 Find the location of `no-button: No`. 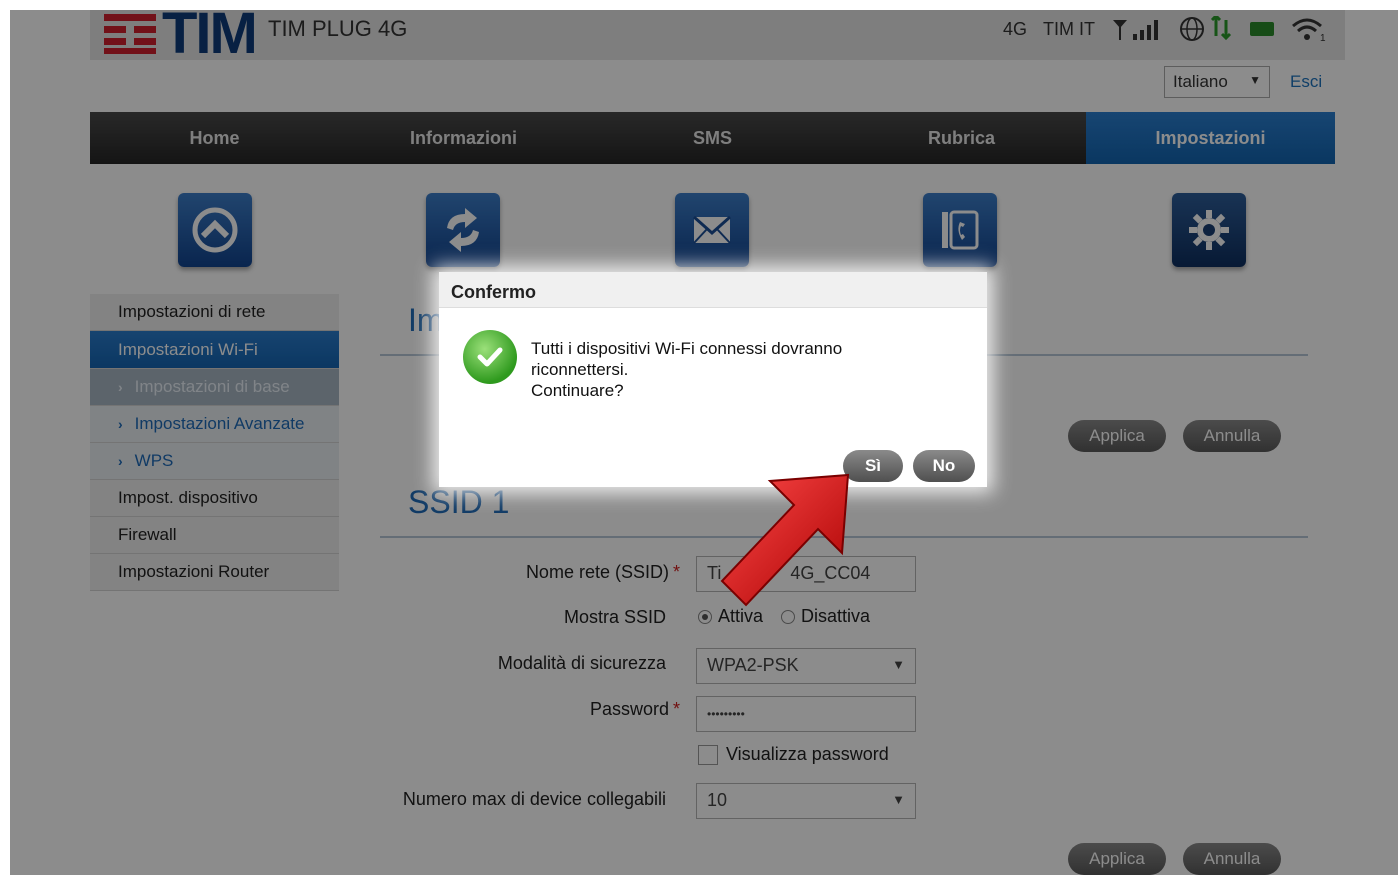

no-button: No is located at coordinates (944, 466).